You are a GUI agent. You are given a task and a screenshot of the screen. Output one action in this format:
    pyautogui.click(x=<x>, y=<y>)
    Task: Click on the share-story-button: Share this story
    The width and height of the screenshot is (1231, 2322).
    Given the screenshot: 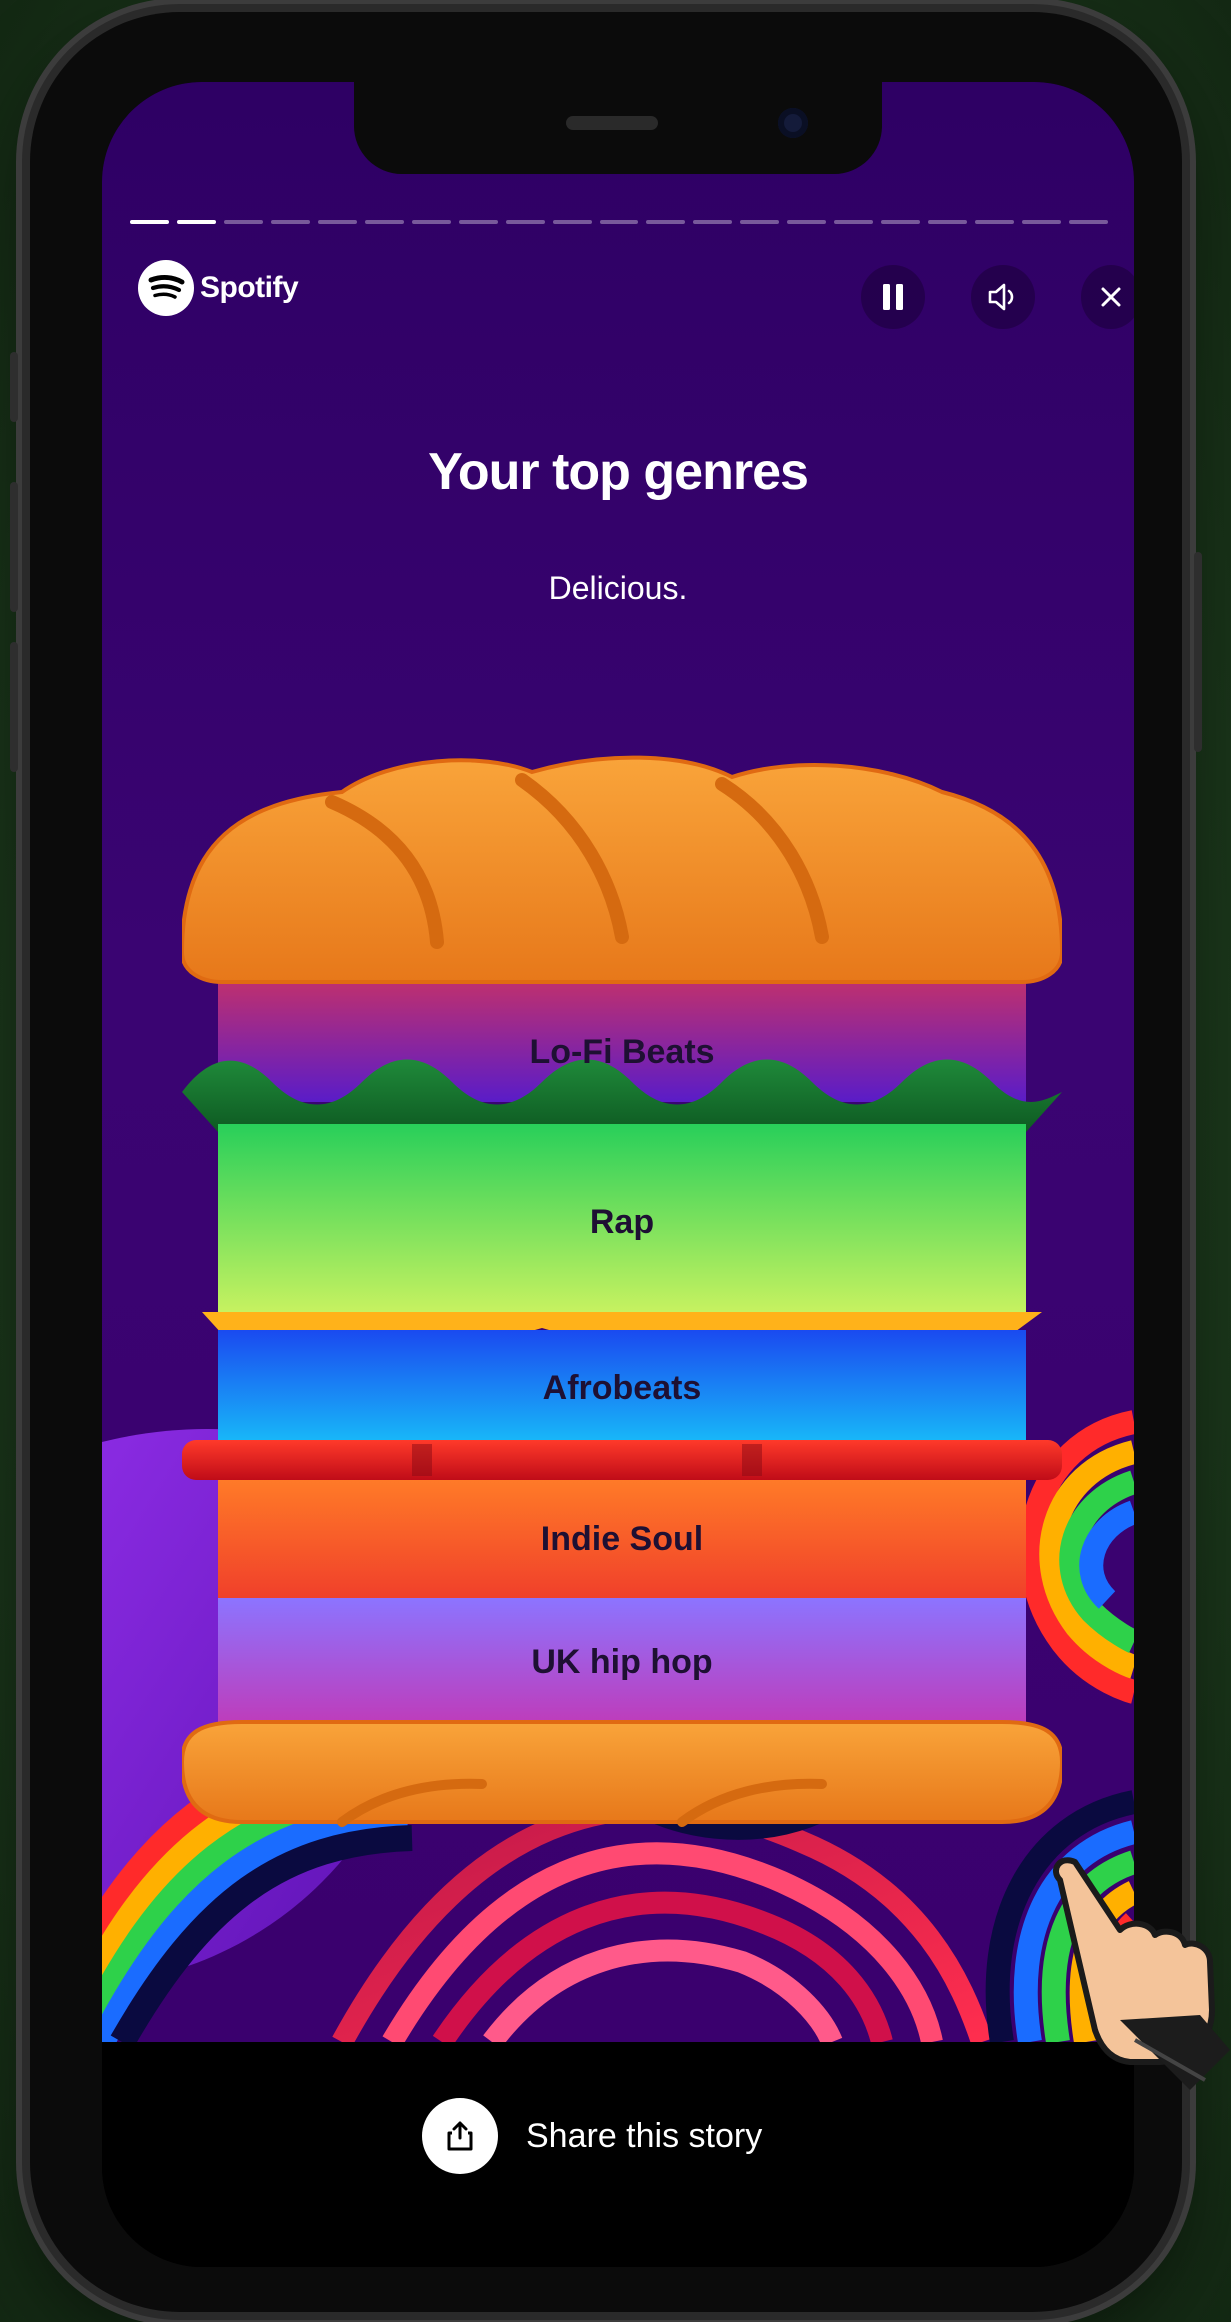 What is the action you would take?
    pyautogui.click(x=592, y=2136)
    